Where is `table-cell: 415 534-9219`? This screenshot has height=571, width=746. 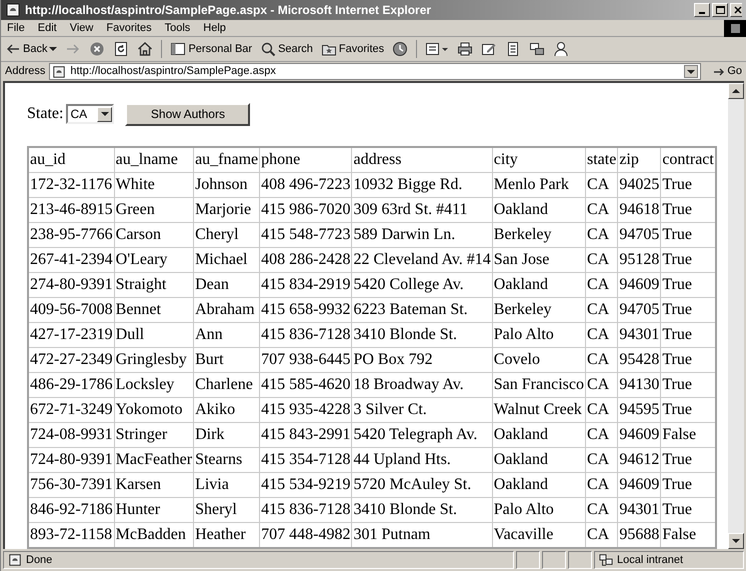
table-cell: 415 534-9219 is located at coordinates (306, 485).